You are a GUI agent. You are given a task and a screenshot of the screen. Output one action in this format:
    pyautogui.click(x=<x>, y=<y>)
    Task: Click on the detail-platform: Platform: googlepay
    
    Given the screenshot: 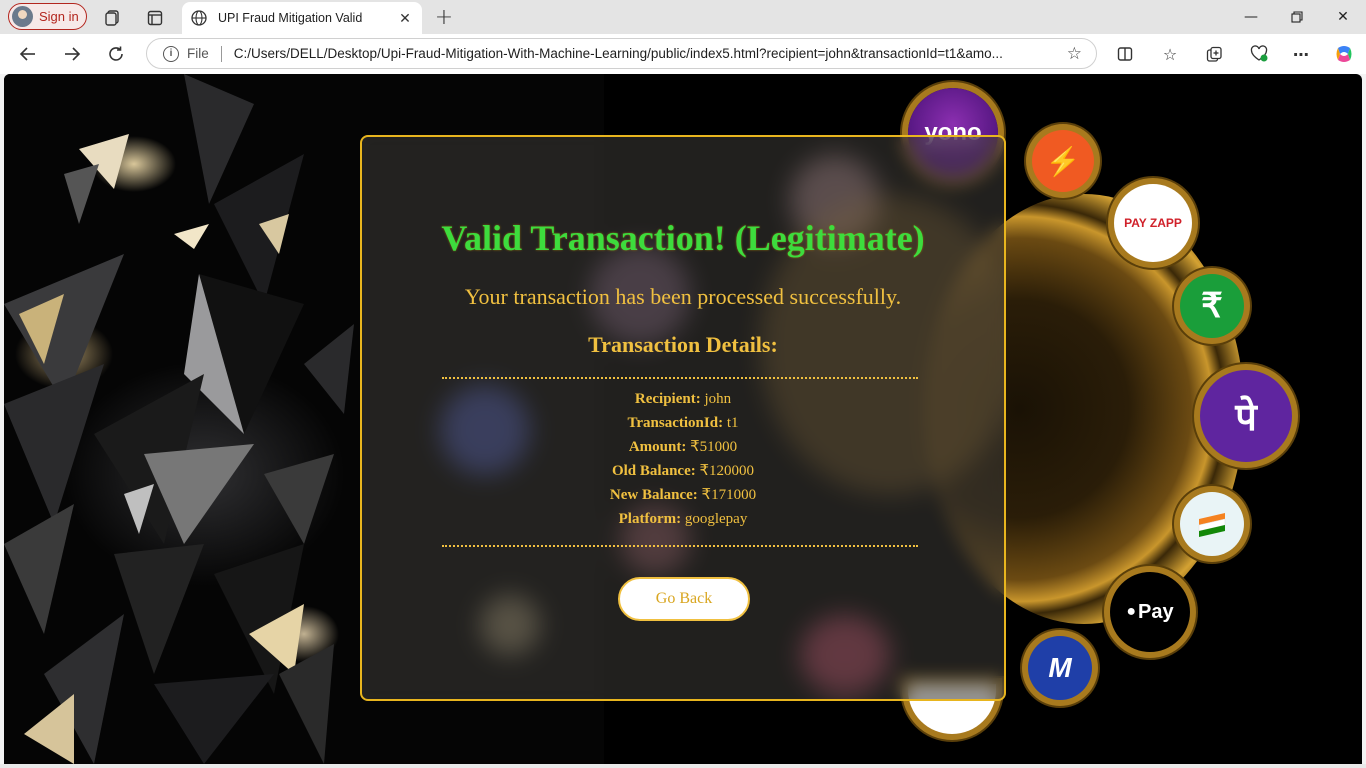 What is the action you would take?
    pyautogui.click(x=683, y=519)
    